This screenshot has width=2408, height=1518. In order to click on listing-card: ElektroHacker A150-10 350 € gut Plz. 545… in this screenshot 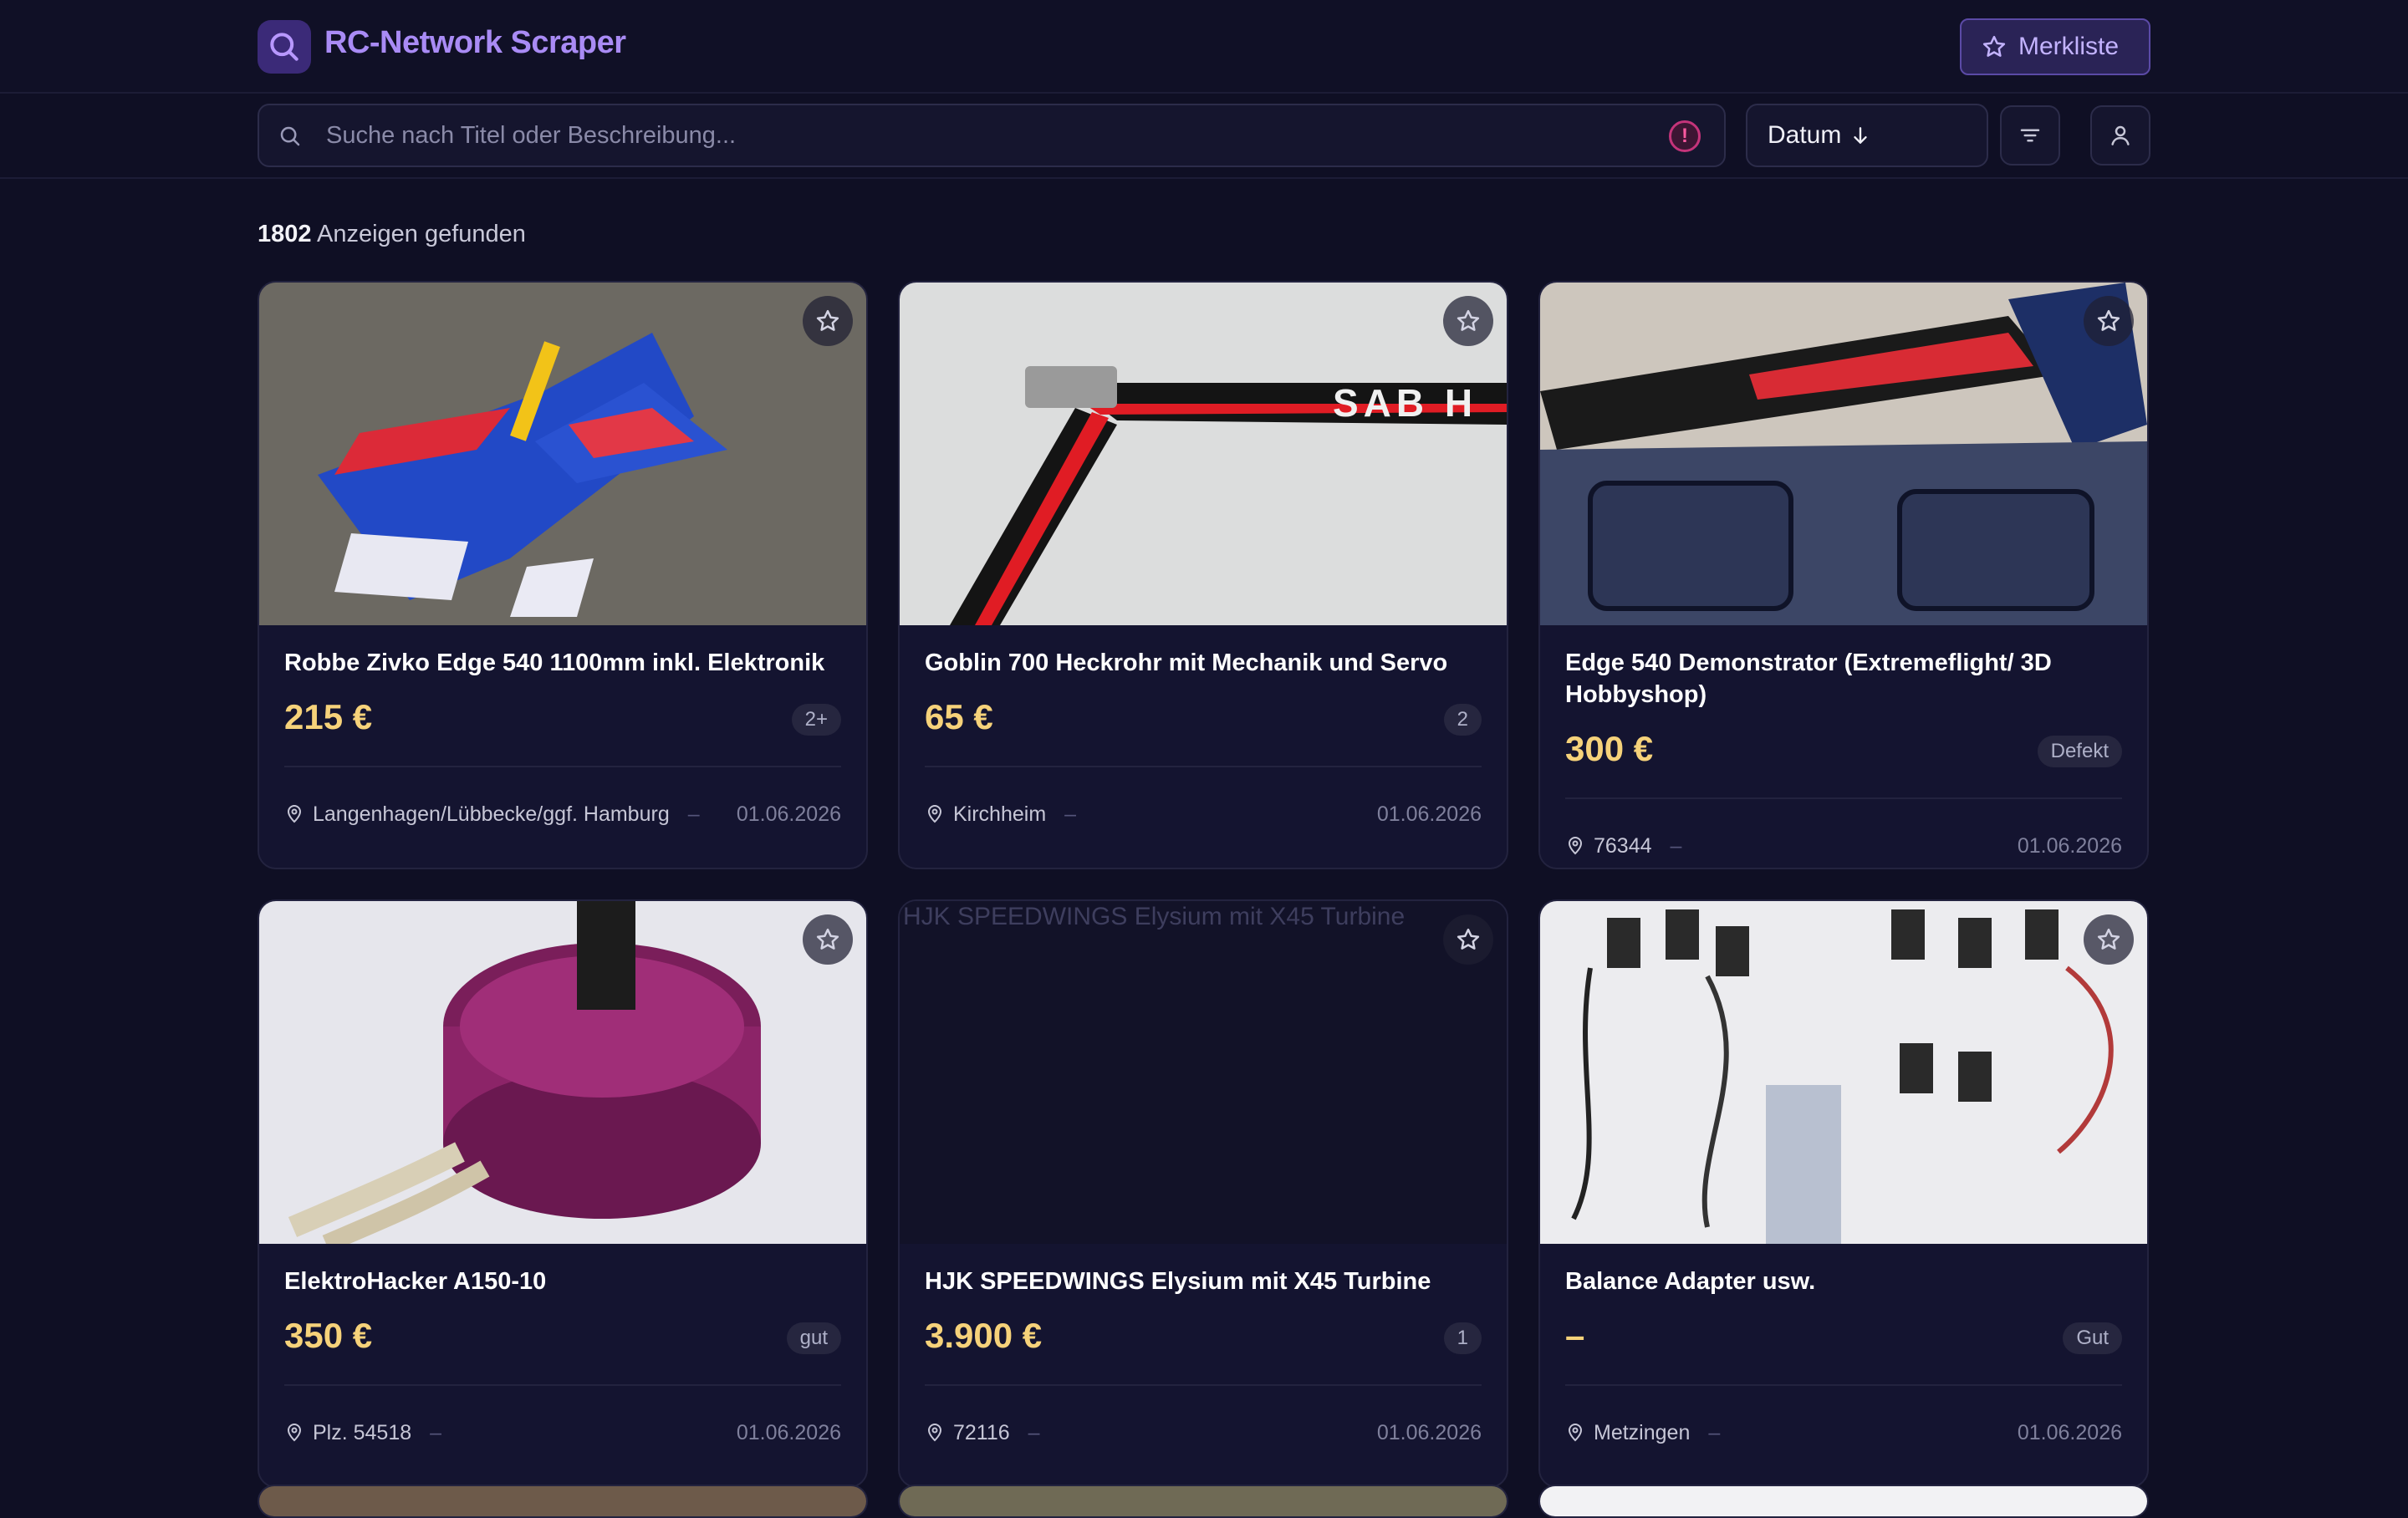, I will do `click(563, 1193)`.